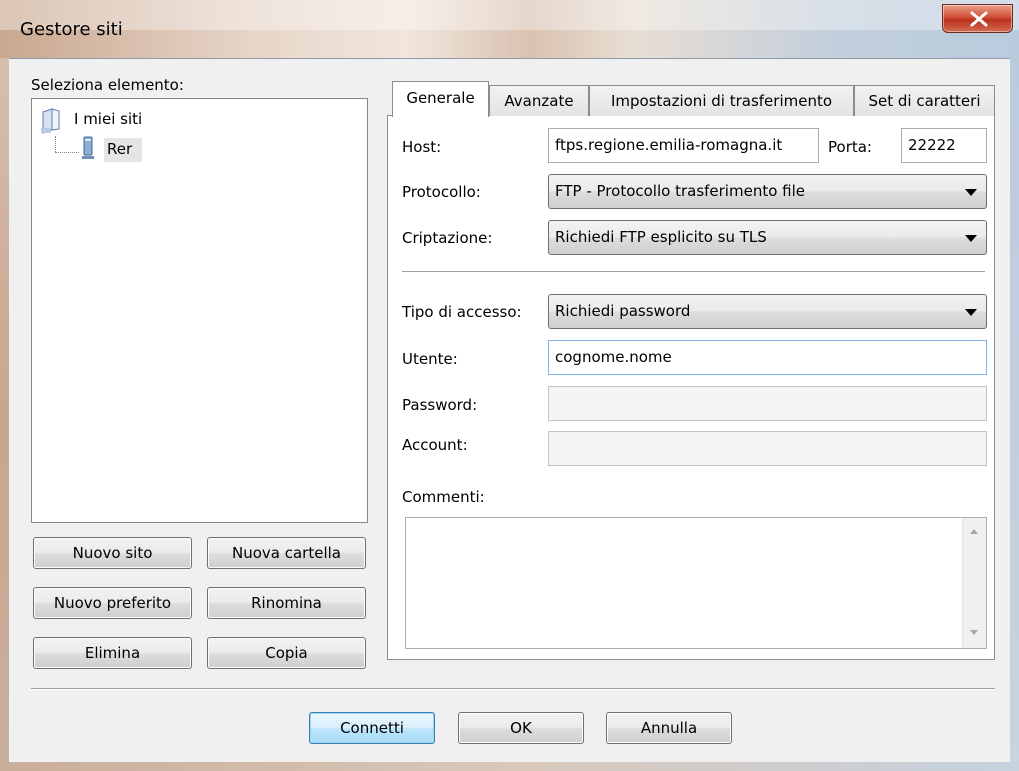 The height and width of the screenshot is (771, 1019). Describe the element at coordinates (767, 357) in the screenshot. I see `user-input: cognome.nome` at that location.